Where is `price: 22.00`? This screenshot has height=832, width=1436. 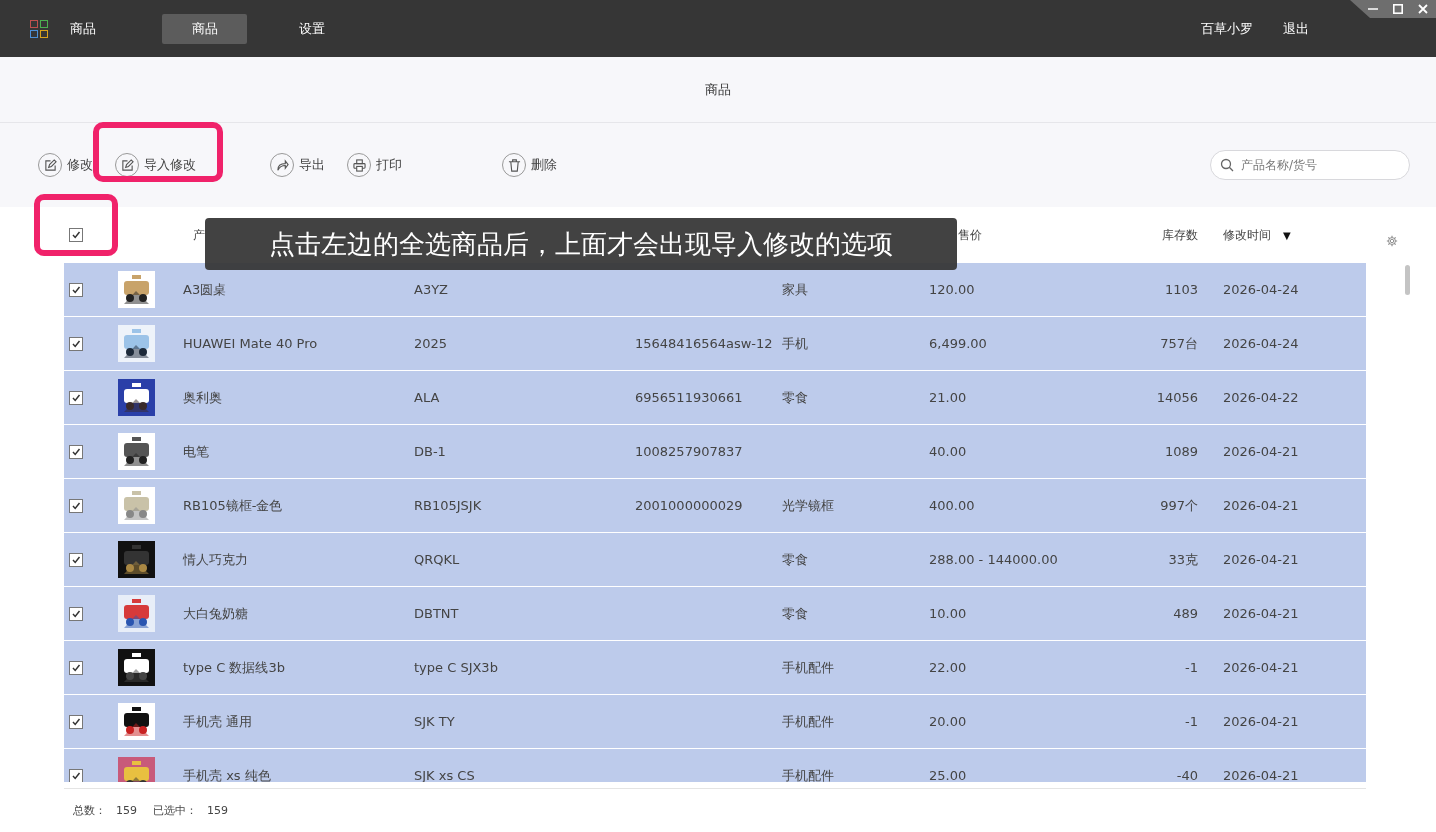 price: 22.00 is located at coordinates (948, 667).